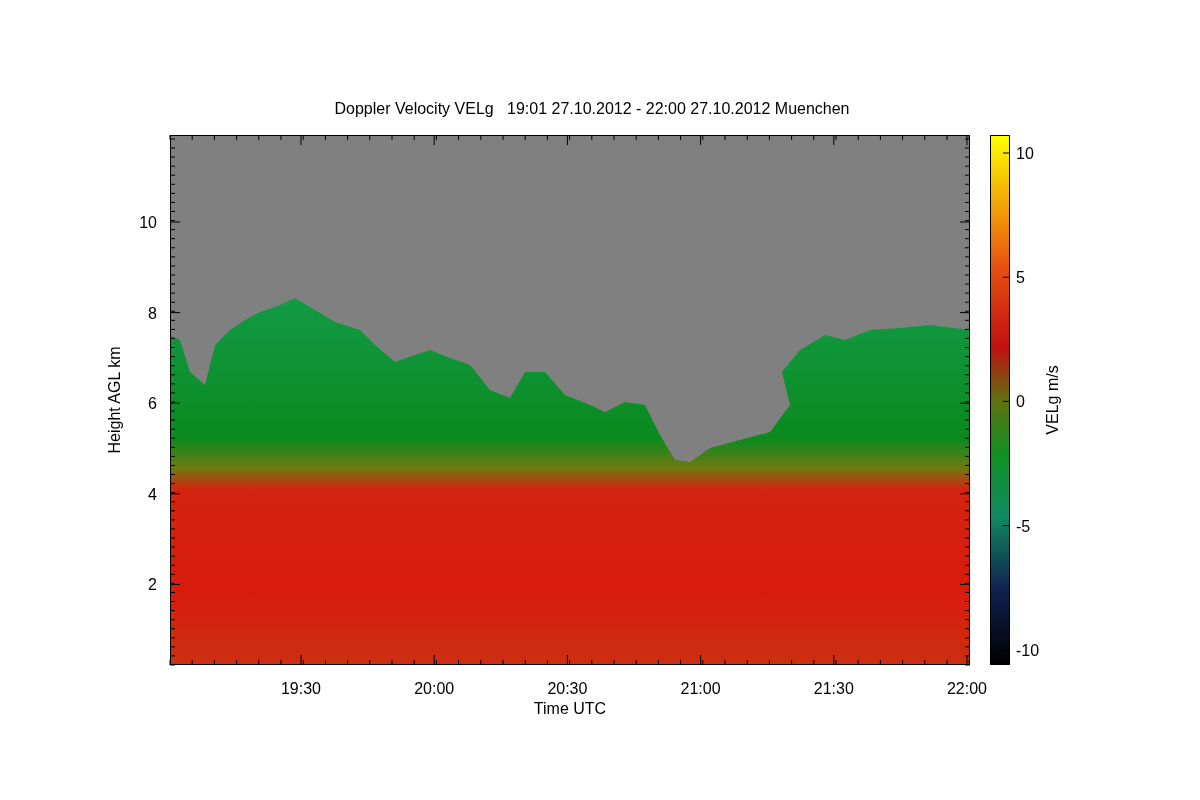  I want to click on y-axis-label: Height AGL km, so click(114, 400).